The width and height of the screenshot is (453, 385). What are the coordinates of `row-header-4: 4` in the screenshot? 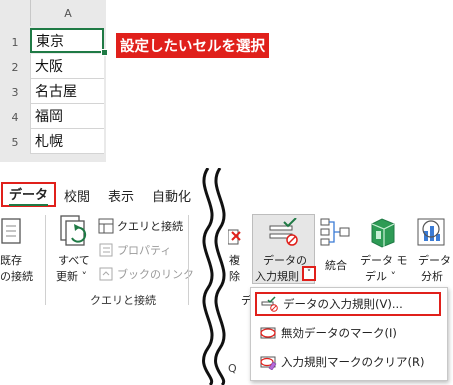 It's located at (15, 117).